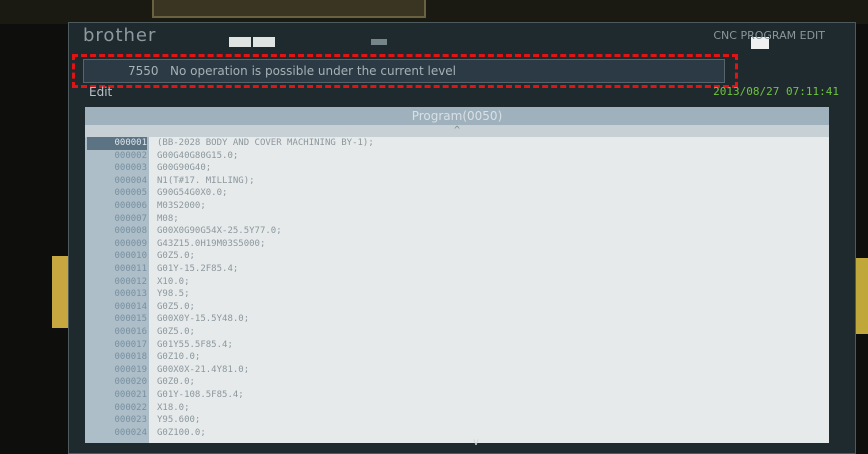  I want to click on datetime-display: 2013/08/27 07:11:41, so click(776, 91).